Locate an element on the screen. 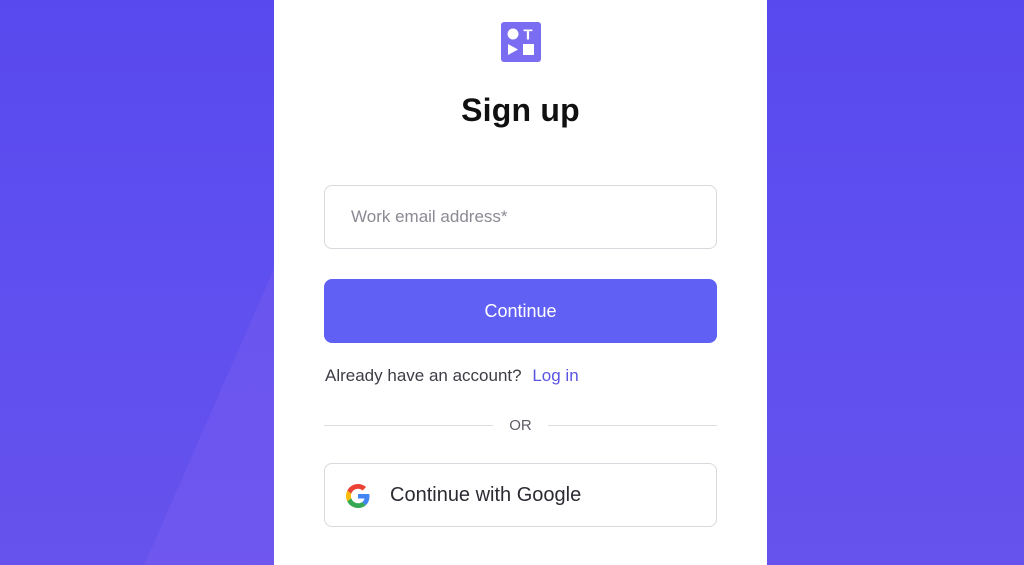  divider-line-right is located at coordinates (632, 425).